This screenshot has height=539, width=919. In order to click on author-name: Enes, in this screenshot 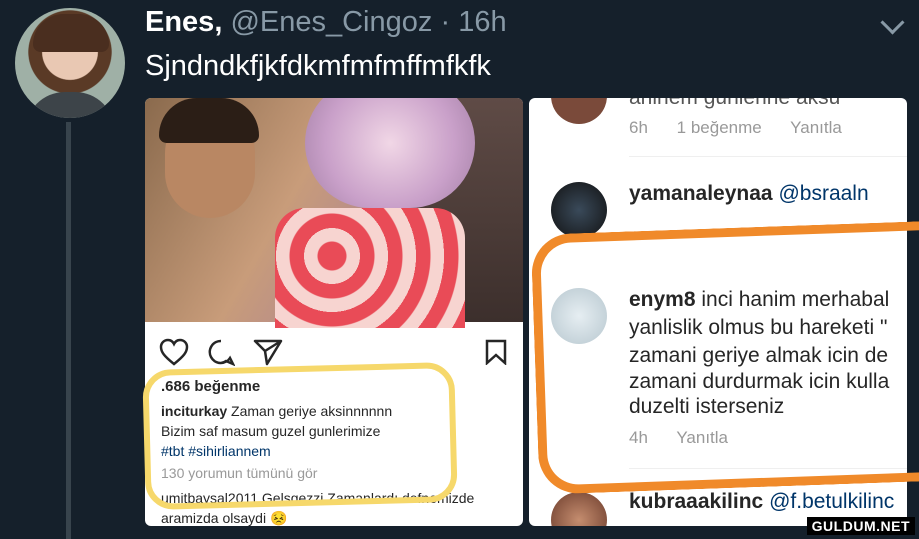, I will do `click(183, 22)`.